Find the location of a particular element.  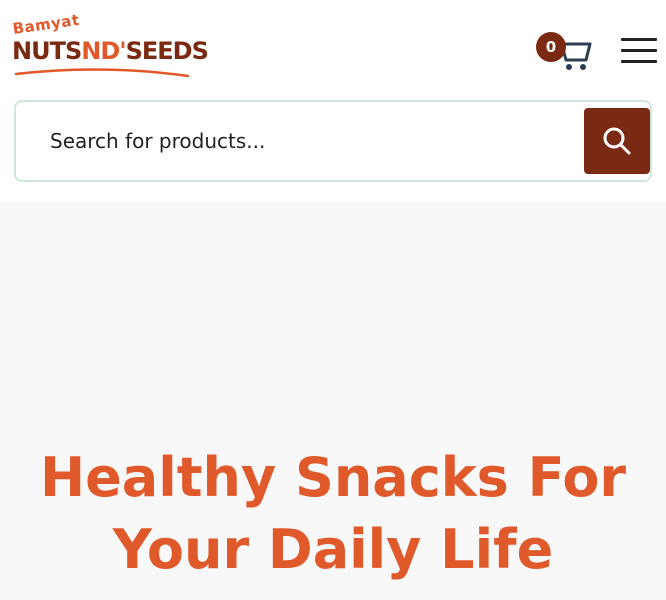

hero-title-line-2: Your Daily Life is located at coordinates (333, 549).